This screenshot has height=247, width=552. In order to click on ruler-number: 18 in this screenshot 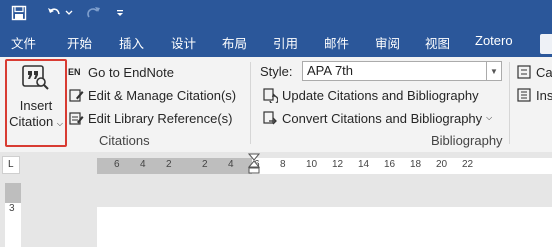, I will do `click(416, 164)`.